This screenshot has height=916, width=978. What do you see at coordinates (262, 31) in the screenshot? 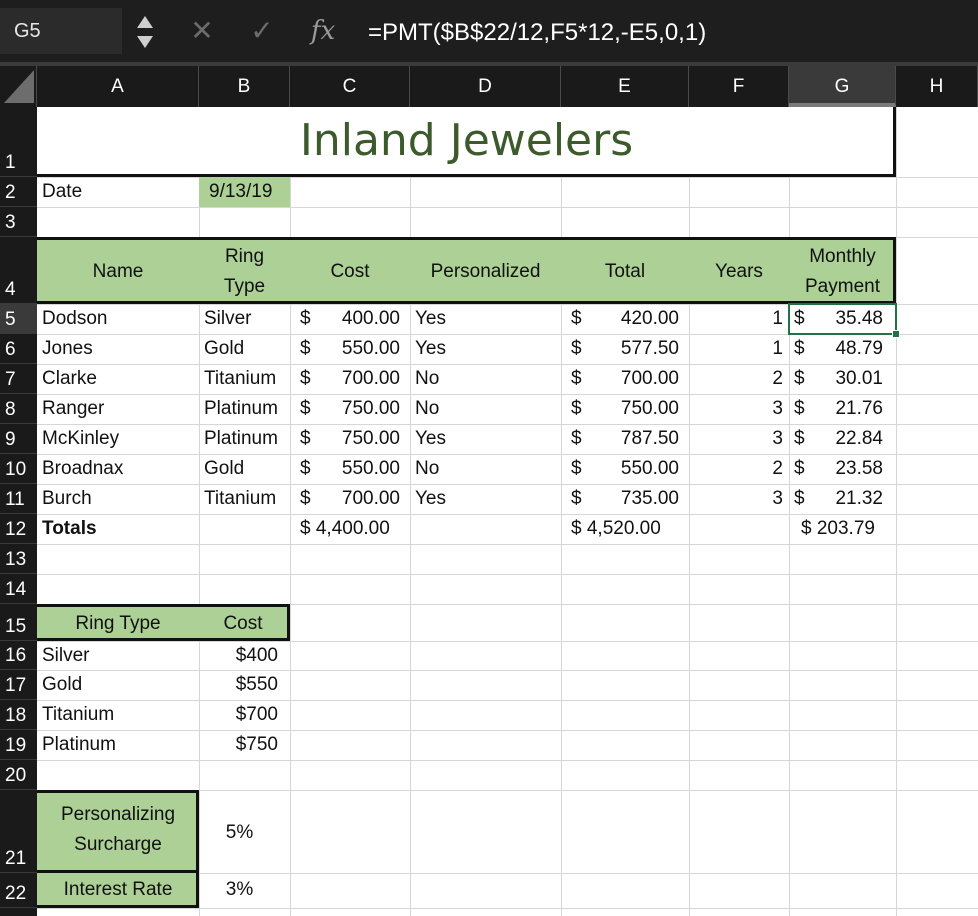
I see `enter-icon: ✓` at bounding box center [262, 31].